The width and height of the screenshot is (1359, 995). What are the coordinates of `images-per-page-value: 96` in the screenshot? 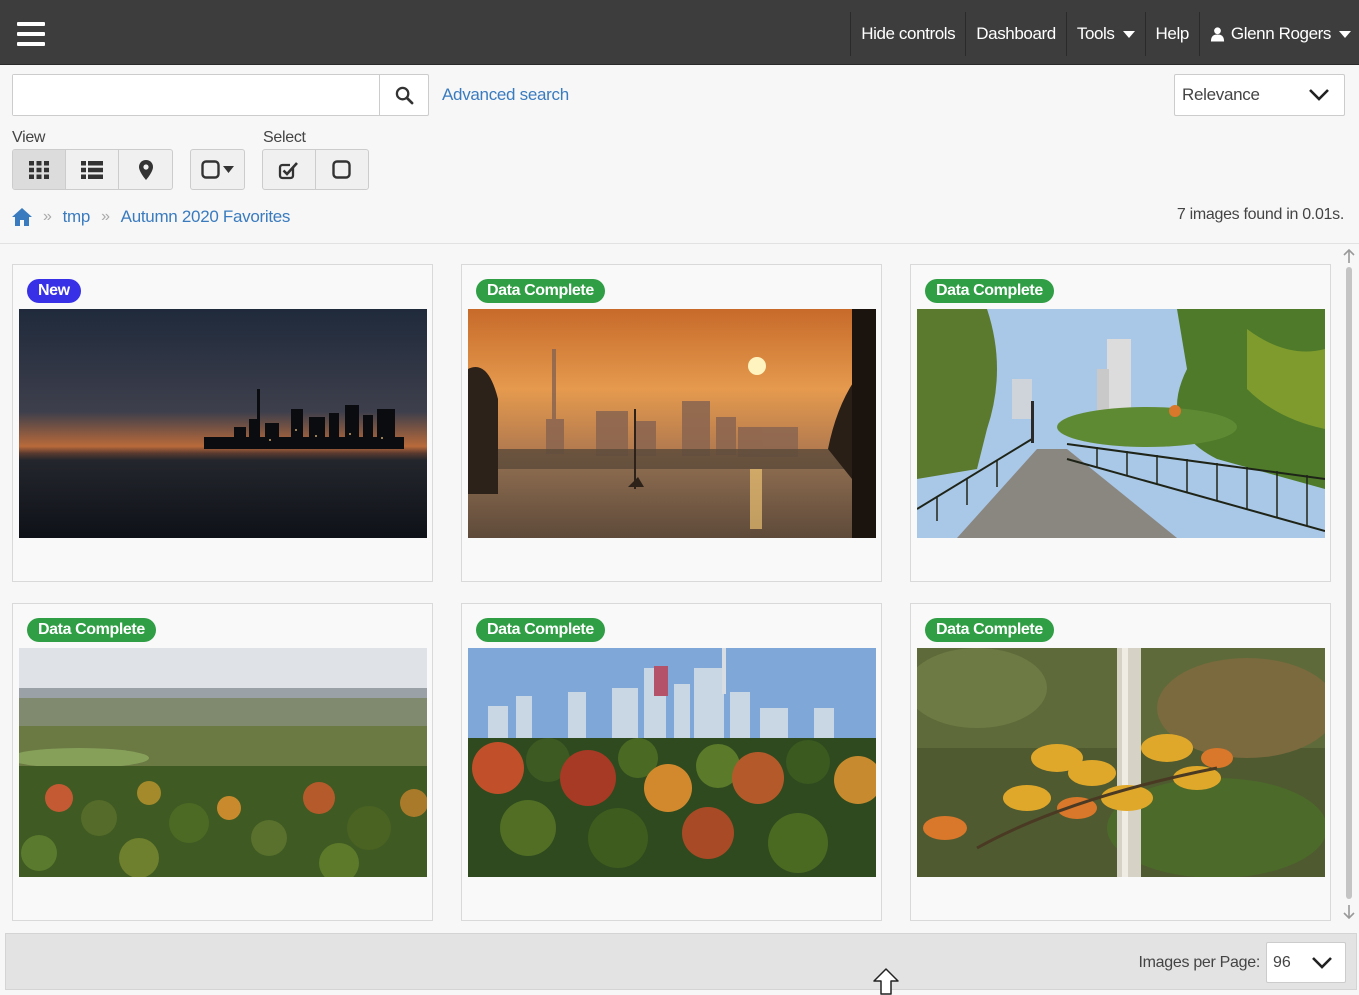 It's located at (1282, 962).